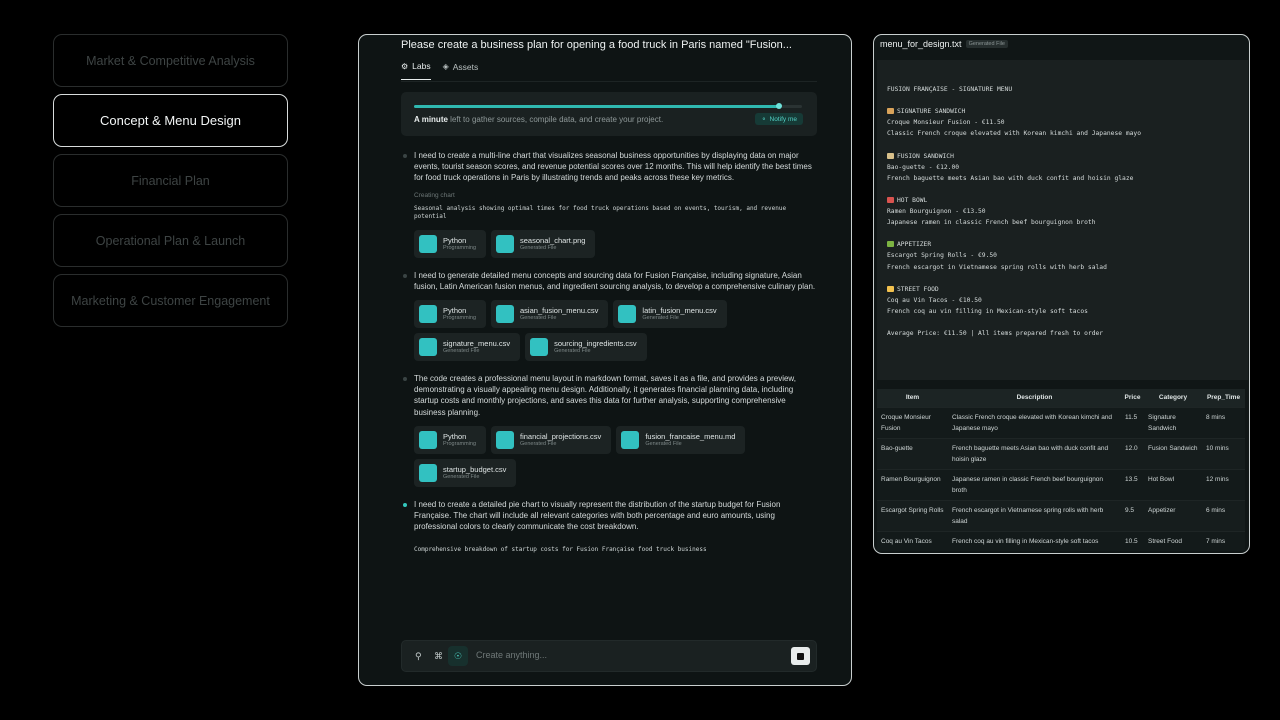 Image resolution: width=1280 pixels, height=720 pixels. Describe the element at coordinates (1173, 515) in the screenshot. I see `table-cell: Appetizer` at that location.